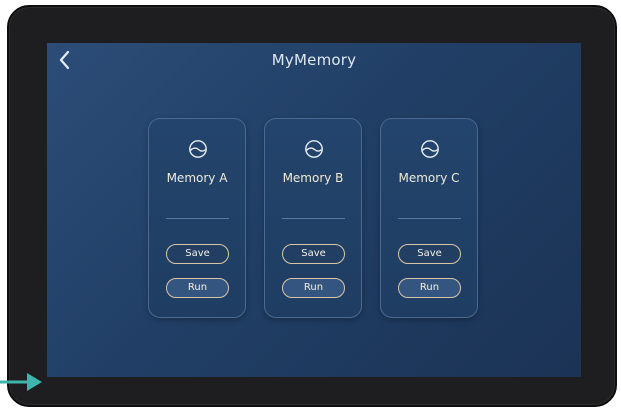 This screenshot has width=621, height=413. Describe the element at coordinates (429, 178) in the screenshot. I see `memory-card-title: Memory C` at that location.